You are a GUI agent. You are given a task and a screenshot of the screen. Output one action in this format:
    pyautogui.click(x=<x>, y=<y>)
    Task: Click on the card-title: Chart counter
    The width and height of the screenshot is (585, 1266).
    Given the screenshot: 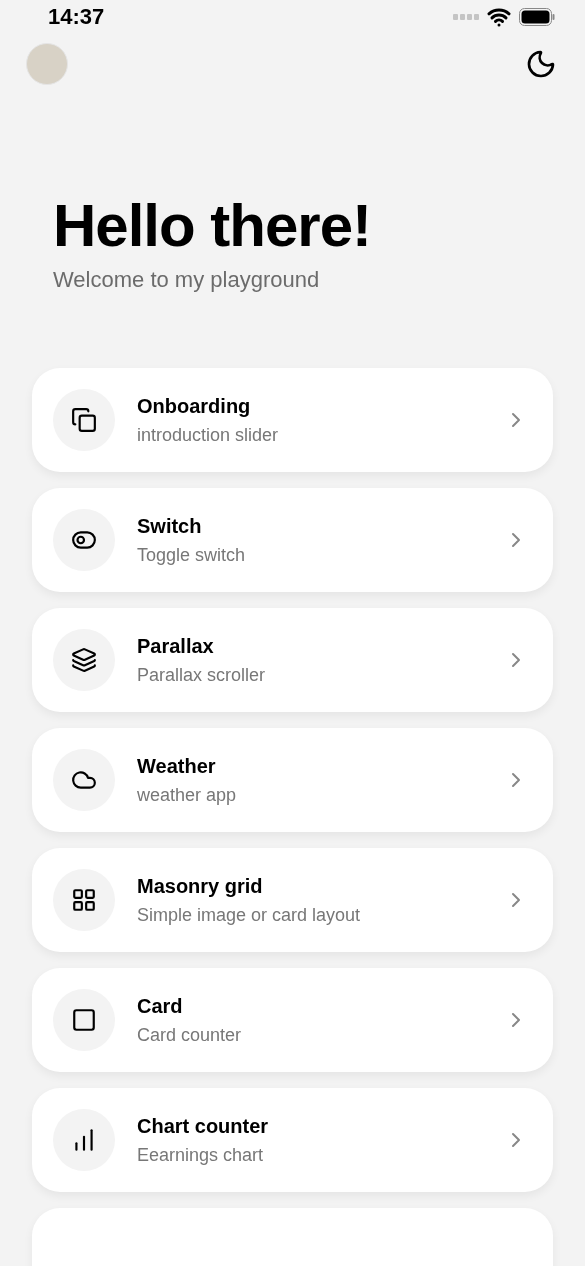 What is the action you would take?
    pyautogui.click(x=203, y=1126)
    